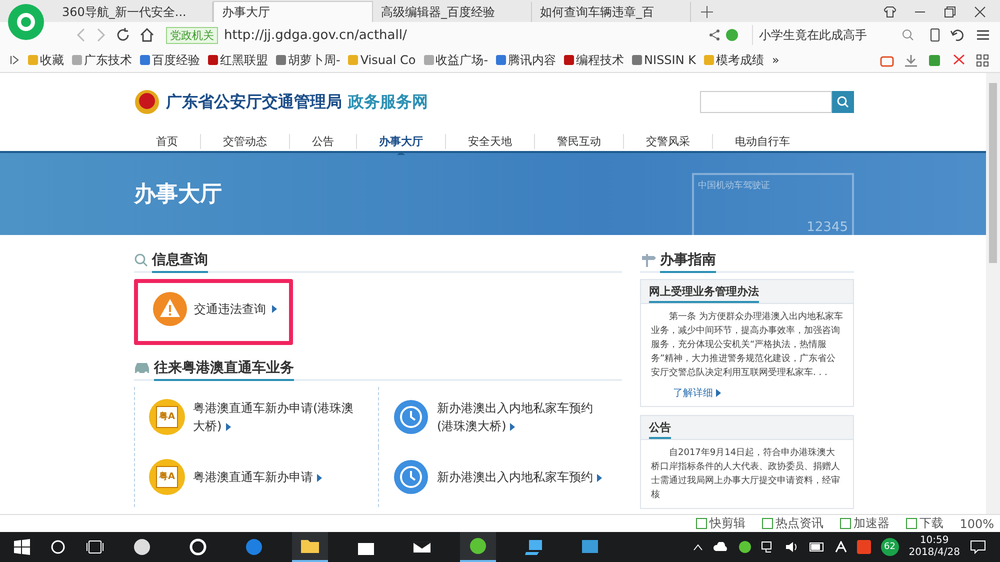 This screenshot has width=1000, height=562. What do you see at coordinates (22, 547) in the screenshot?
I see `windows-start-icon` at bounding box center [22, 547].